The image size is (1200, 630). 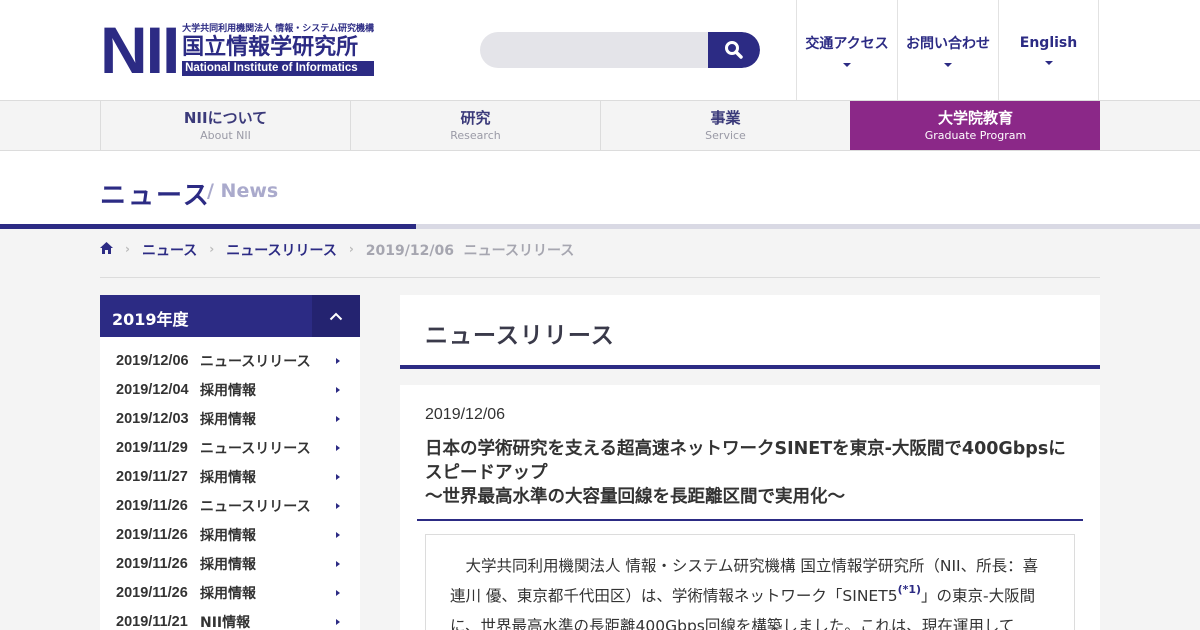 I want to click on logo-name: 国立情報学研究所, so click(x=270, y=47).